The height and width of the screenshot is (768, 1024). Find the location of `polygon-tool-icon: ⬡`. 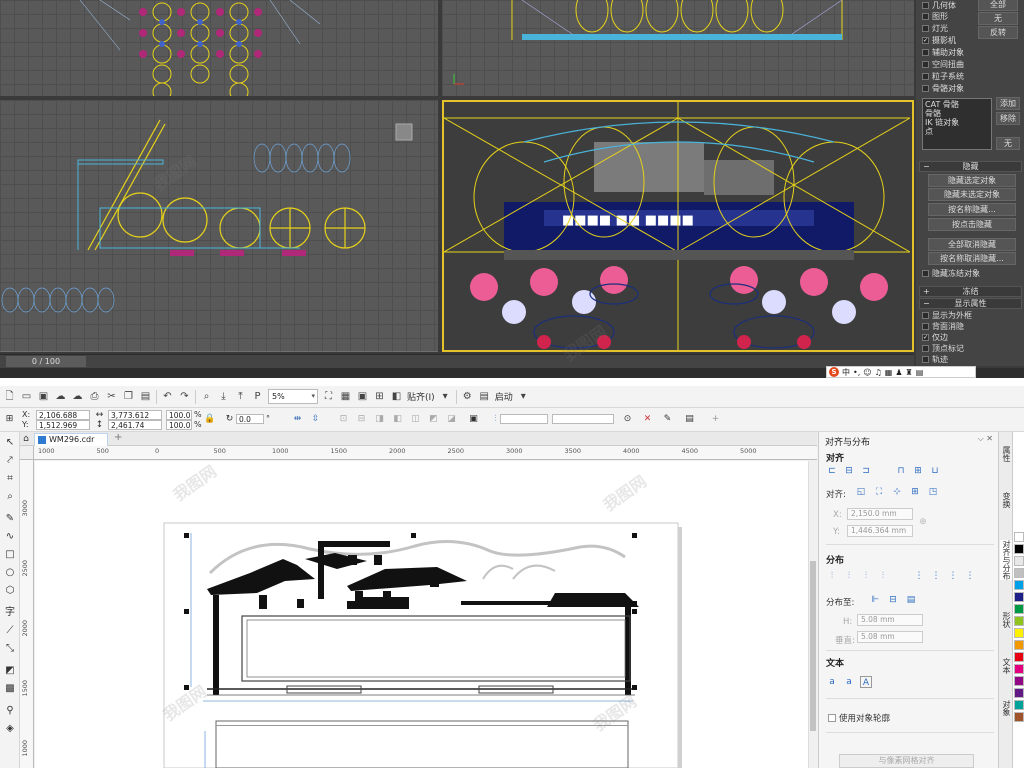

polygon-tool-icon: ⬡ is located at coordinates (10, 591).